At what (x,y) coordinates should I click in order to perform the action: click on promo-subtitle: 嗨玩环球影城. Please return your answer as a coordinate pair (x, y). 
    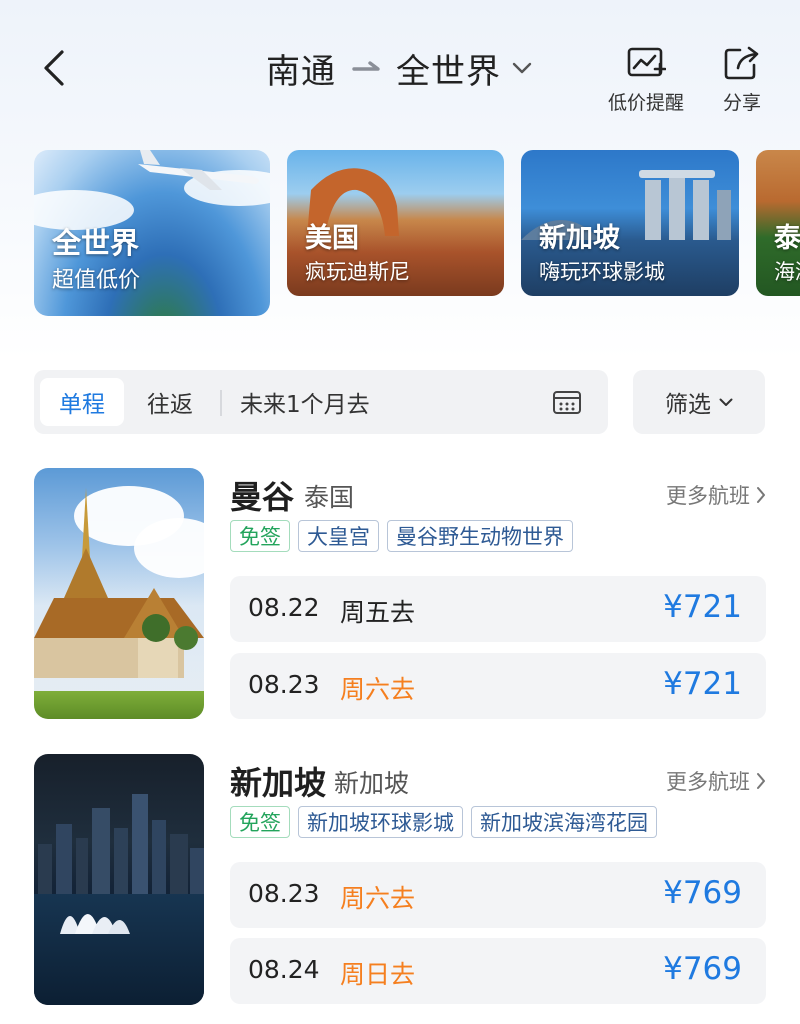
    Looking at the image, I should click on (602, 272).